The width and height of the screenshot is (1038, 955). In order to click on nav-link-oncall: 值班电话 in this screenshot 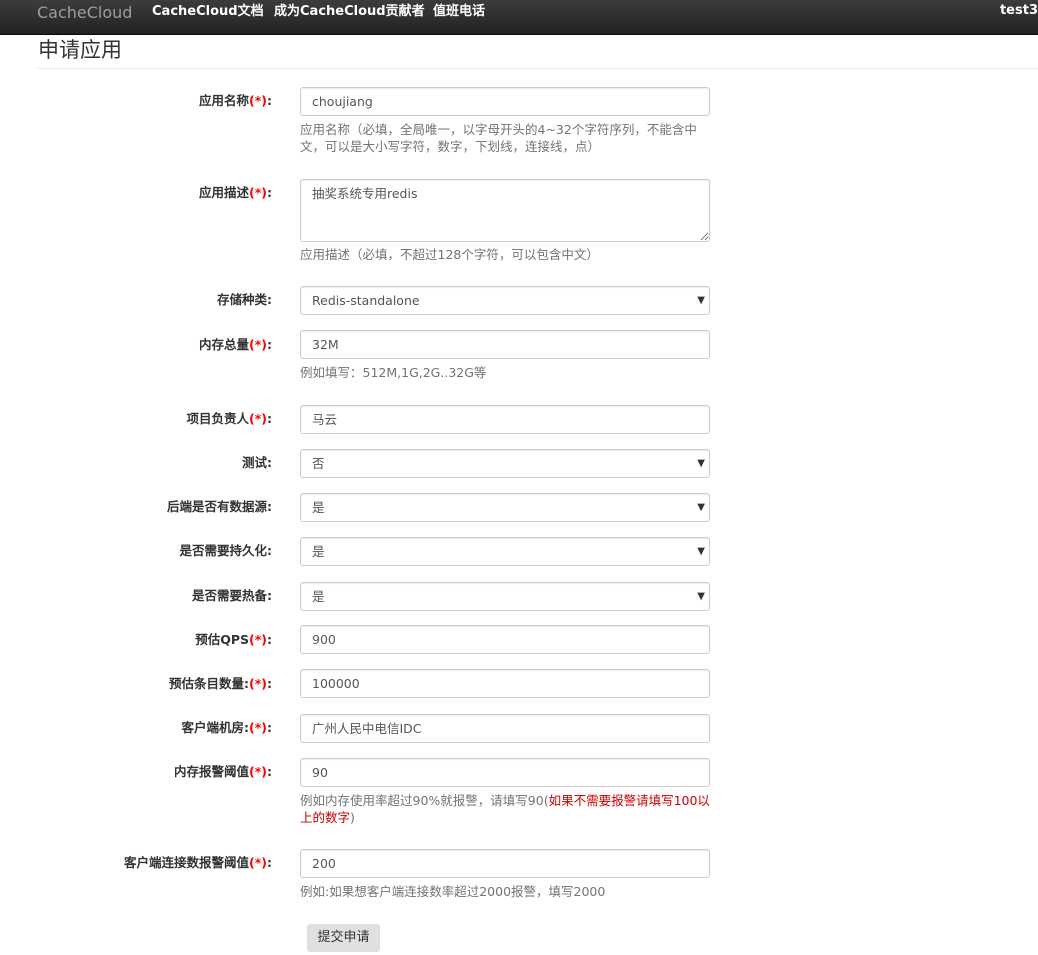, I will do `click(459, 12)`.